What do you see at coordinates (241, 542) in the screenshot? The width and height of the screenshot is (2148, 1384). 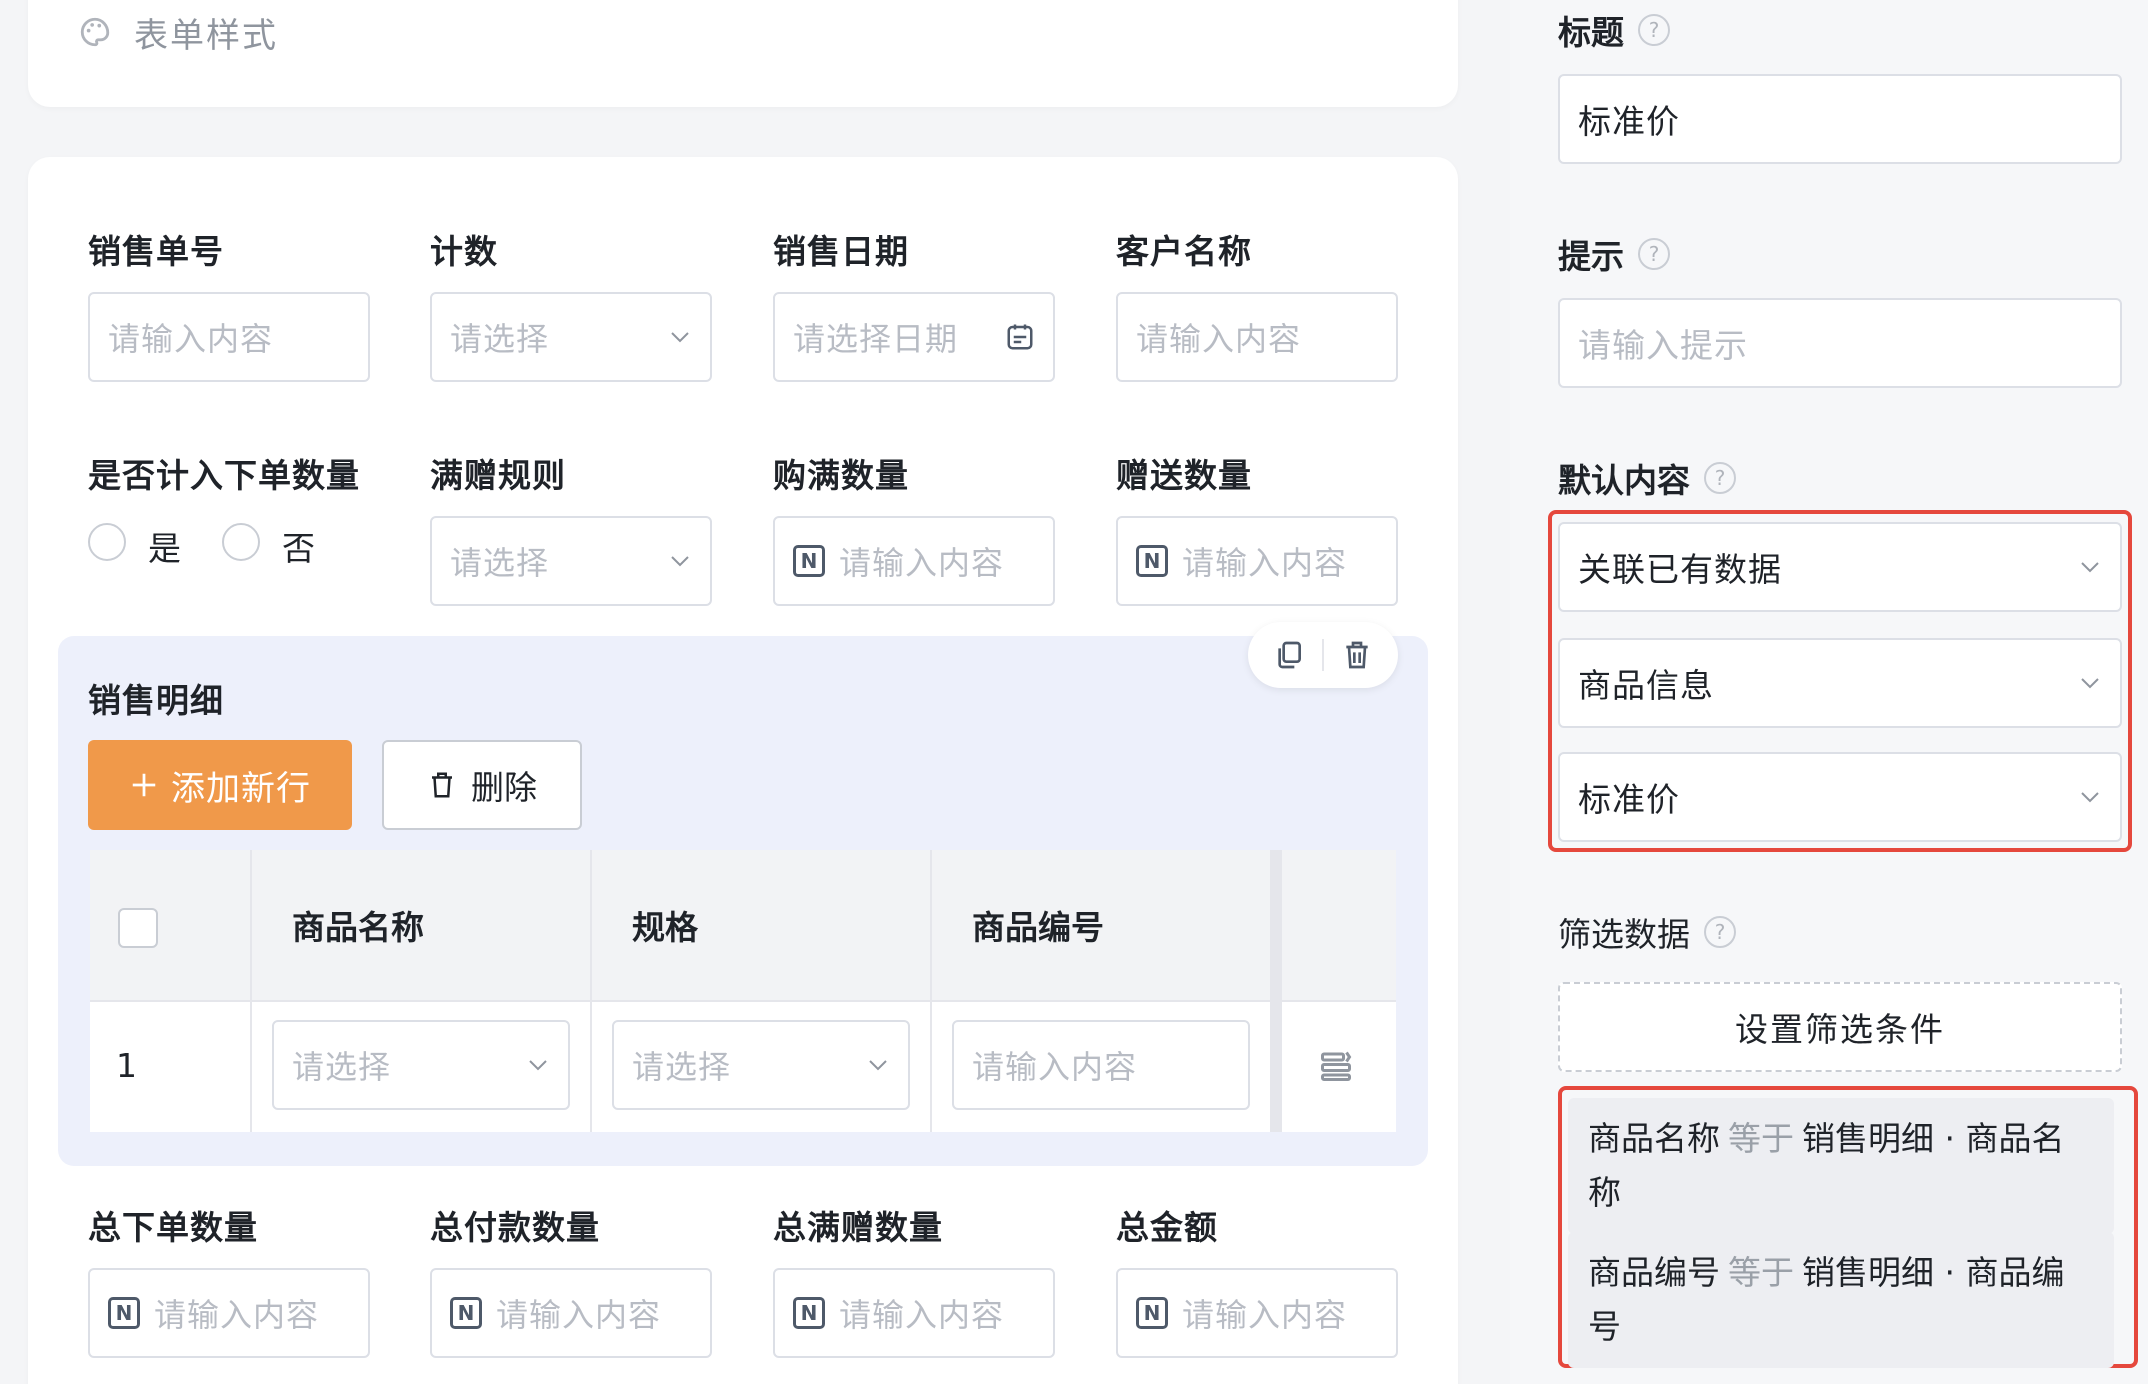 I see `radio-no` at bounding box center [241, 542].